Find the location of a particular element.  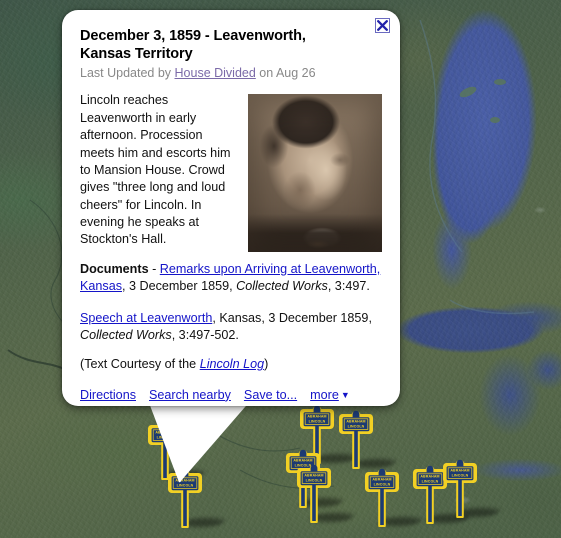

action-links-row: Directions Search nearby Save to... more ▼ is located at coordinates (231, 395).